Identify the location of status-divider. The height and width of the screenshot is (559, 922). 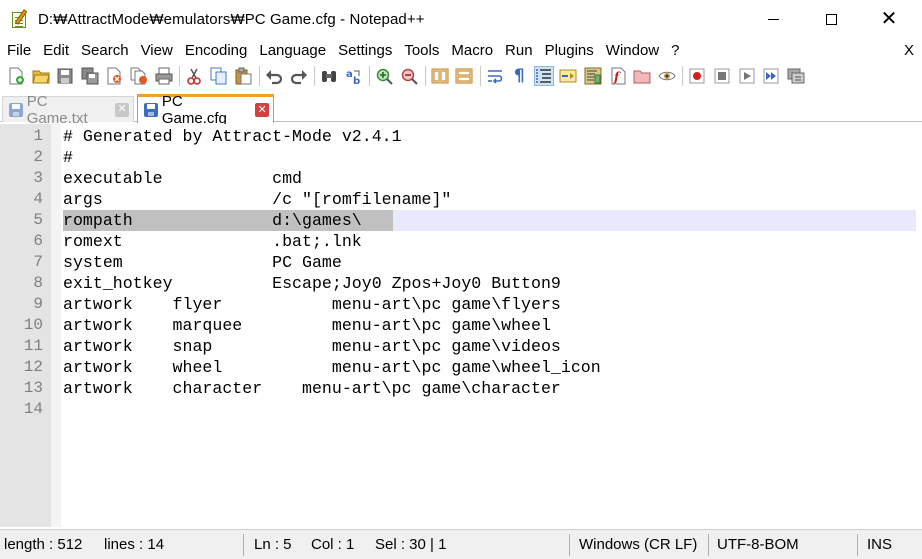
(708, 545).